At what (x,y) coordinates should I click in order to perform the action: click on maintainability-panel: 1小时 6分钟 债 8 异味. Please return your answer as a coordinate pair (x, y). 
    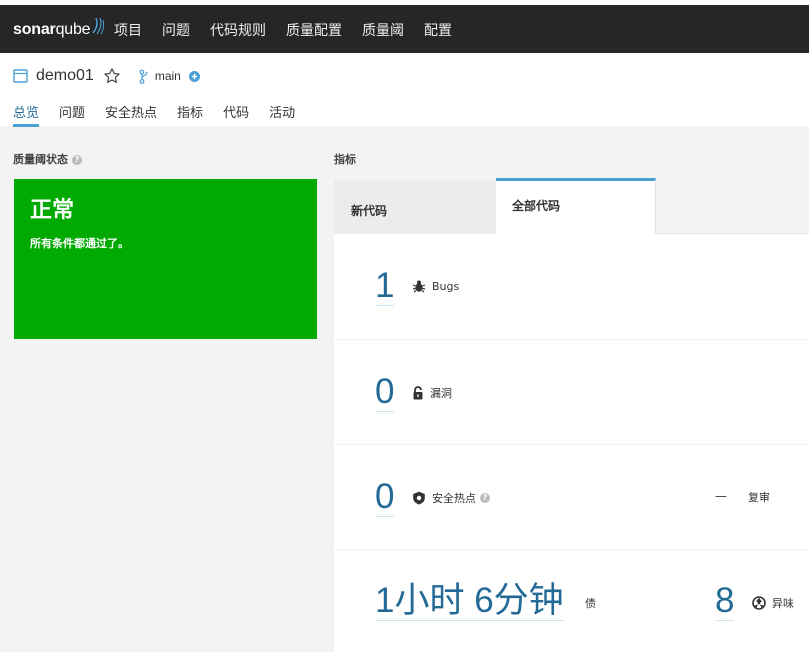
    Looking at the image, I should click on (571, 601).